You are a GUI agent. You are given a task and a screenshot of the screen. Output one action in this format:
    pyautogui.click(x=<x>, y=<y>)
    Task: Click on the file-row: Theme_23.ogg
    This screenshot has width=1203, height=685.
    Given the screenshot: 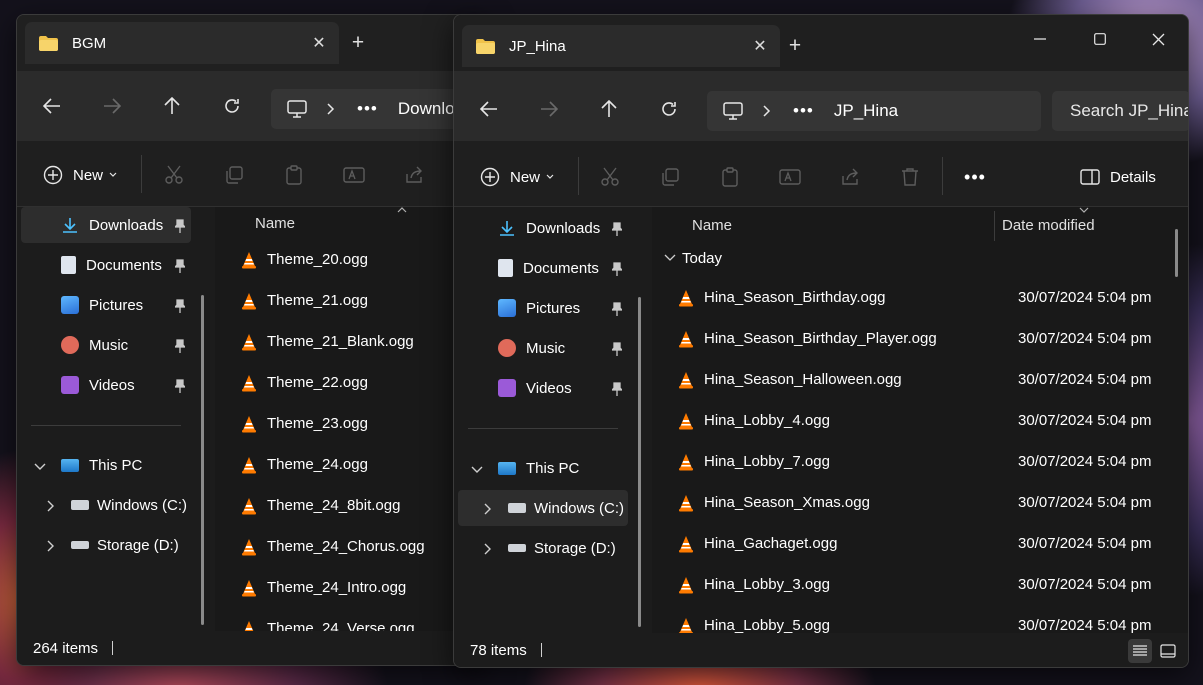 What is the action you would take?
    pyautogui.click(x=350, y=423)
    